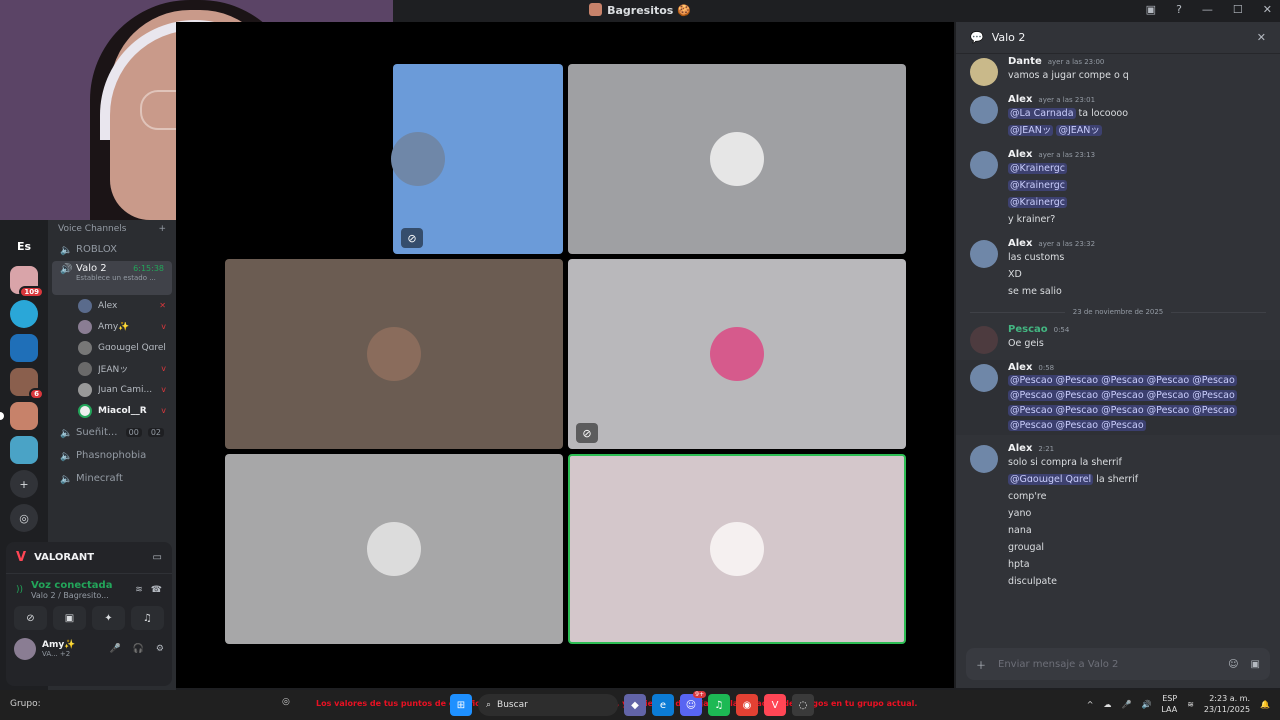 Image resolution: width=1280 pixels, height=720 pixels. What do you see at coordinates (112, 410) in the screenshot?
I see `member-miacol: Miacol__R v` at bounding box center [112, 410].